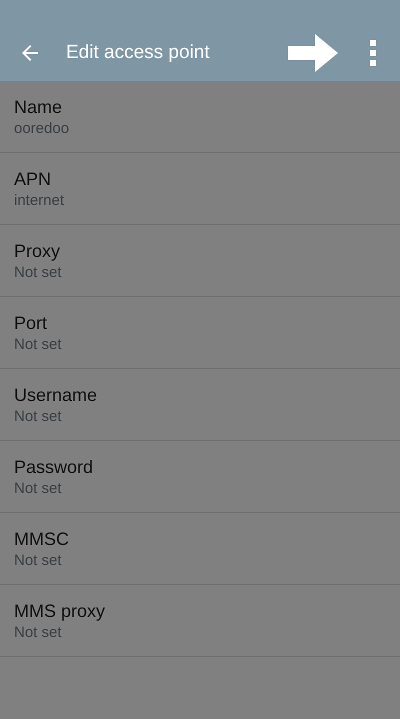  Describe the element at coordinates (39, 107) in the screenshot. I see `setting-label: Name` at that location.